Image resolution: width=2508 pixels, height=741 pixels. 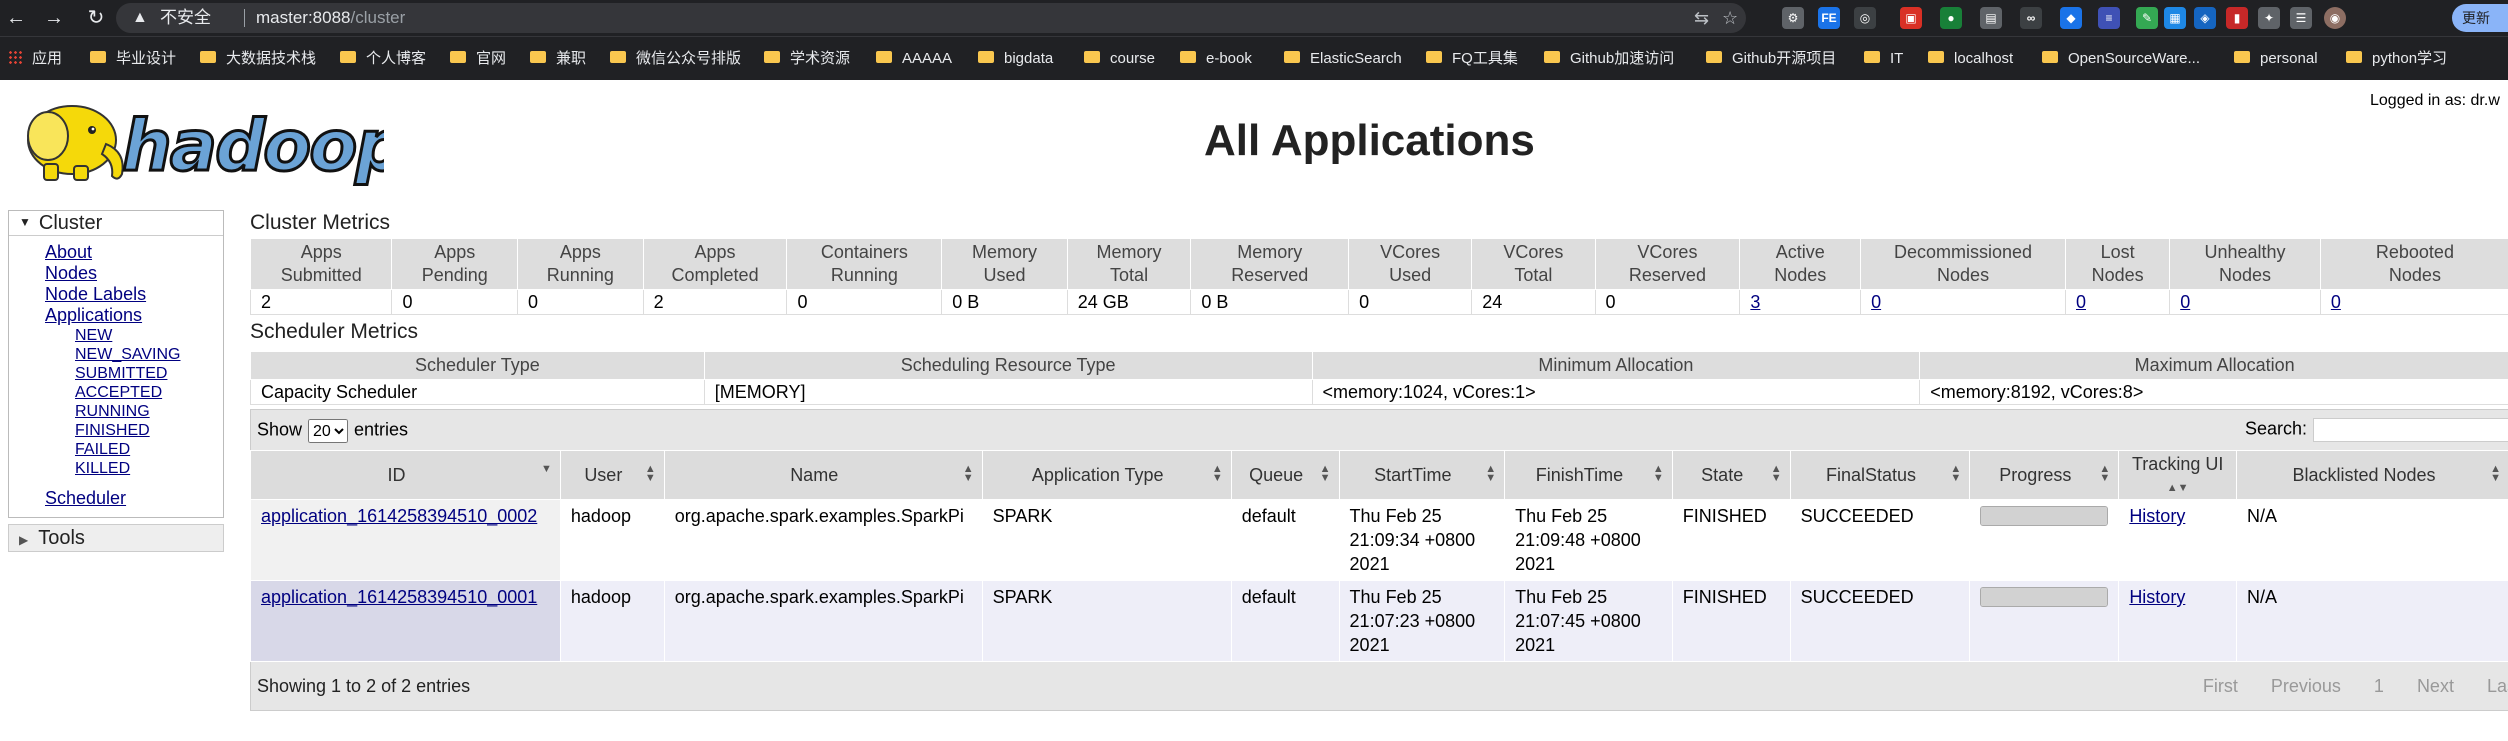 What do you see at coordinates (1343, 59) in the screenshot?
I see `bookmark-folder: ElasticSearch` at bounding box center [1343, 59].